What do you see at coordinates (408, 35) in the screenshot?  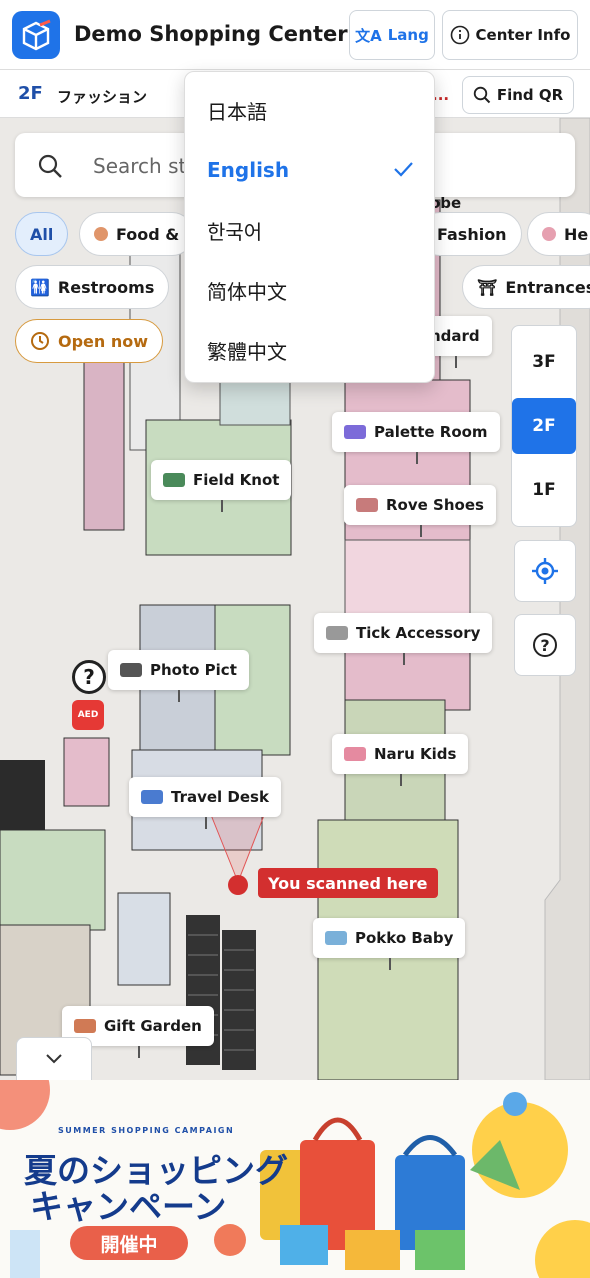 I see `language-button-label: Lang` at bounding box center [408, 35].